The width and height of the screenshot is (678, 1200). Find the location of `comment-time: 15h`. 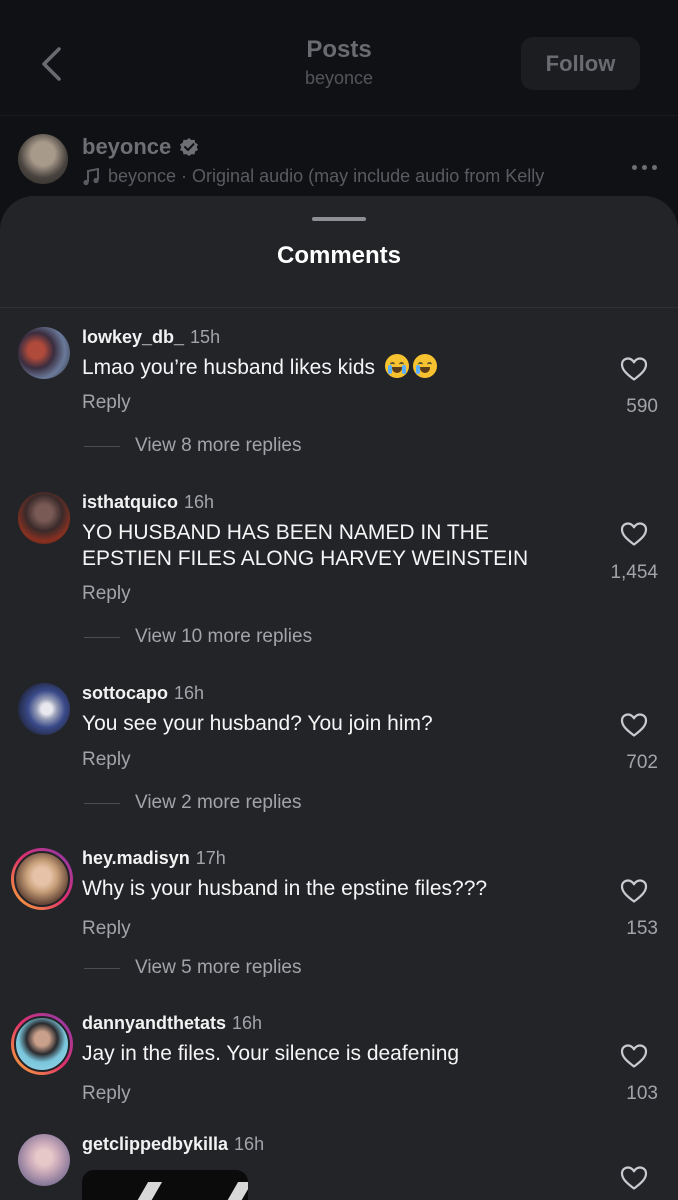

comment-time: 15h is located at coordinates (205, 337).